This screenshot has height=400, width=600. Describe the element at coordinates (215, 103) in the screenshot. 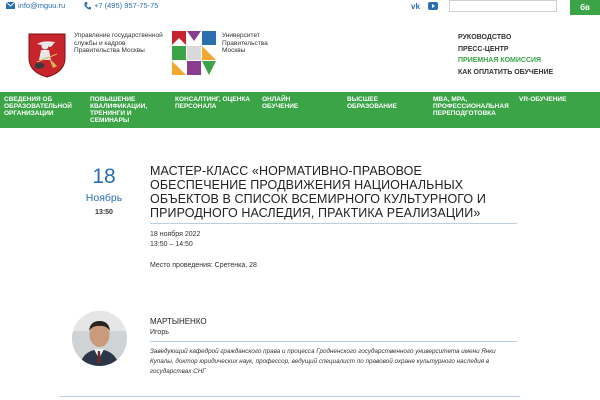

I see `nav-item-consulting: КОНСАЛТИНГ, ОЦЕНКА ПЕРСОНАЛА` at that location.